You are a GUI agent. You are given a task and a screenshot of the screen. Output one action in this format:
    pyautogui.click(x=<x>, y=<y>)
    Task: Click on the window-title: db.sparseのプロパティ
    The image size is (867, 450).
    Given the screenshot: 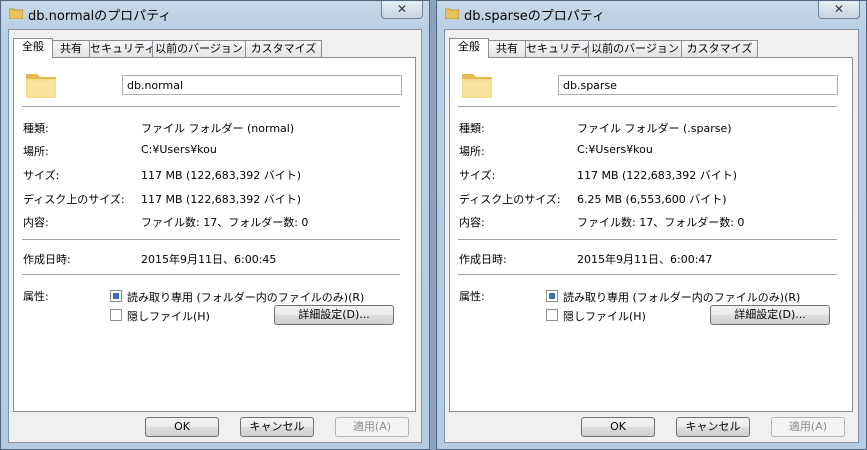 What is the action you would take?
    pyautogui.click(x=534, y=16)
    